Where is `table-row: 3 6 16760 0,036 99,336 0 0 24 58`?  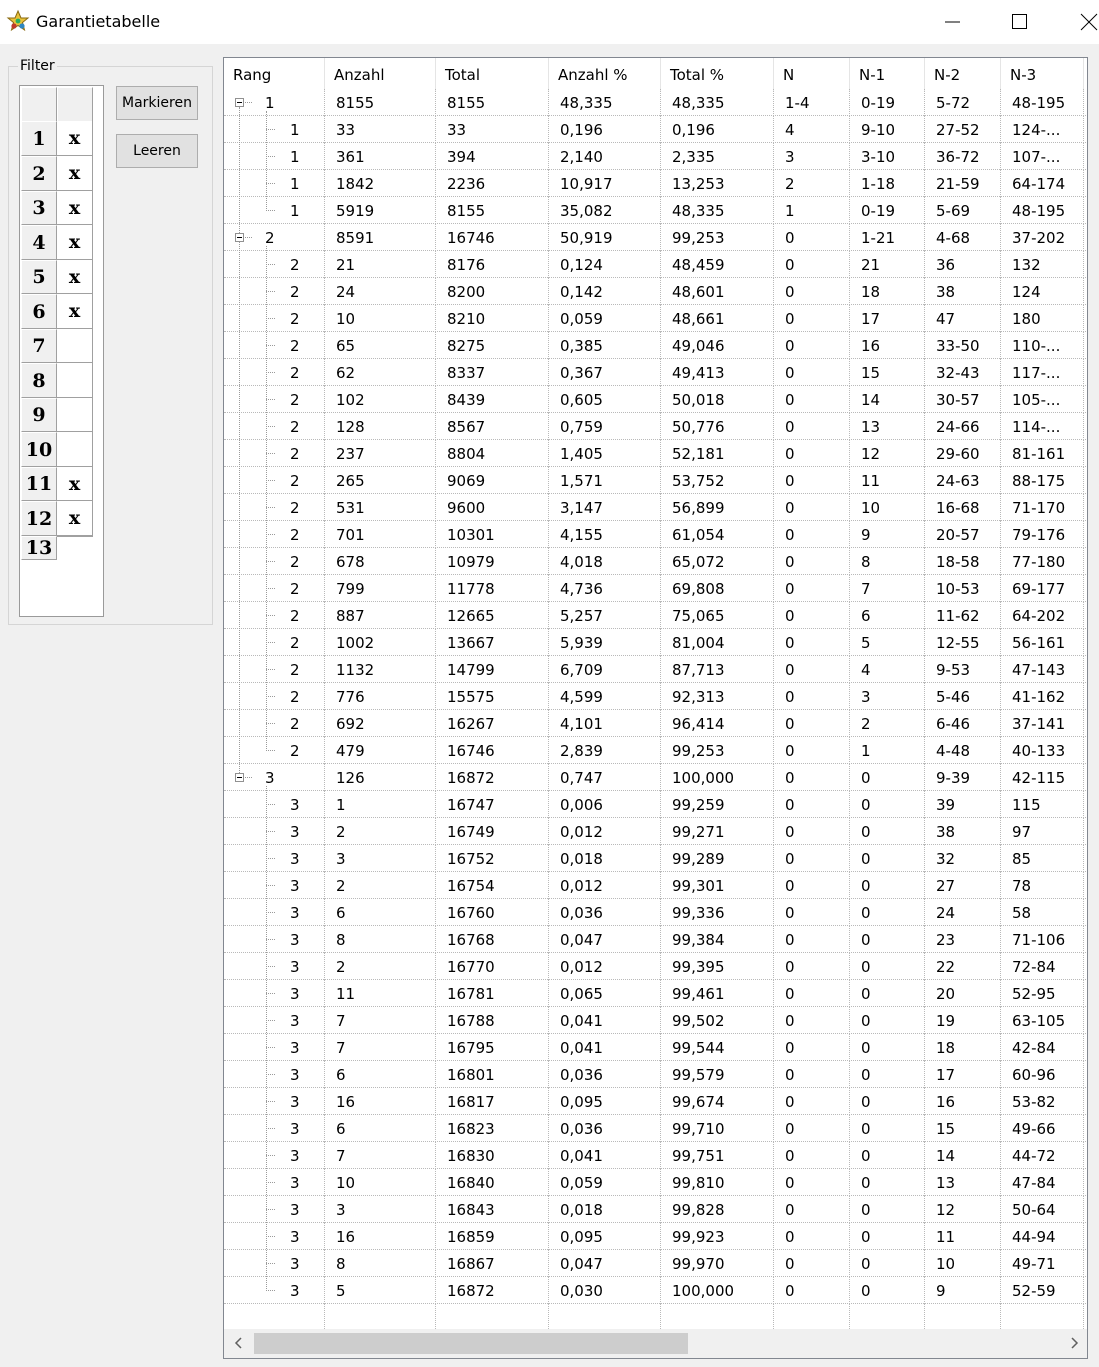
table-row: 3 6 16760 0,036 99,336 0 0 24 58 is located at coordinates (655, 912).